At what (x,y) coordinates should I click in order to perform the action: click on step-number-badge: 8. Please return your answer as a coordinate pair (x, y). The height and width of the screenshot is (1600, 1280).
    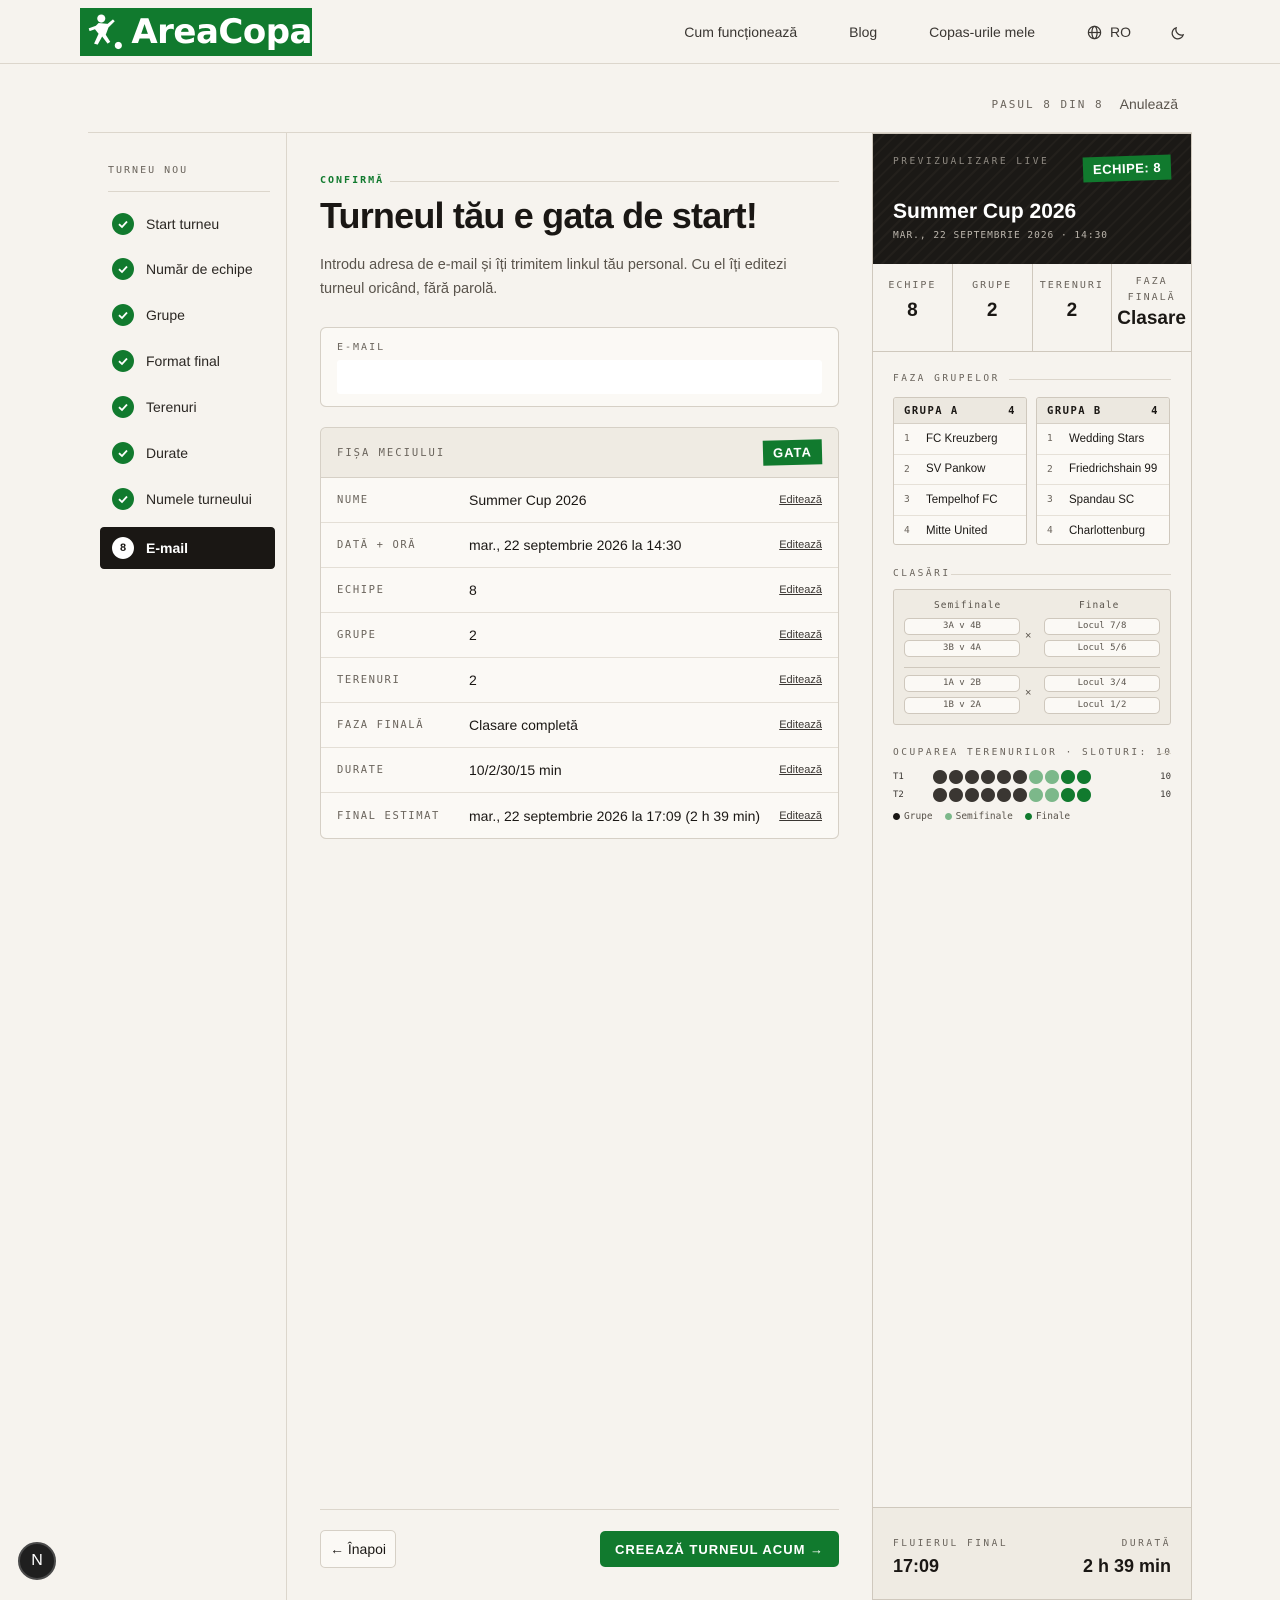
    Looking at the image, I should click on (123, 548).